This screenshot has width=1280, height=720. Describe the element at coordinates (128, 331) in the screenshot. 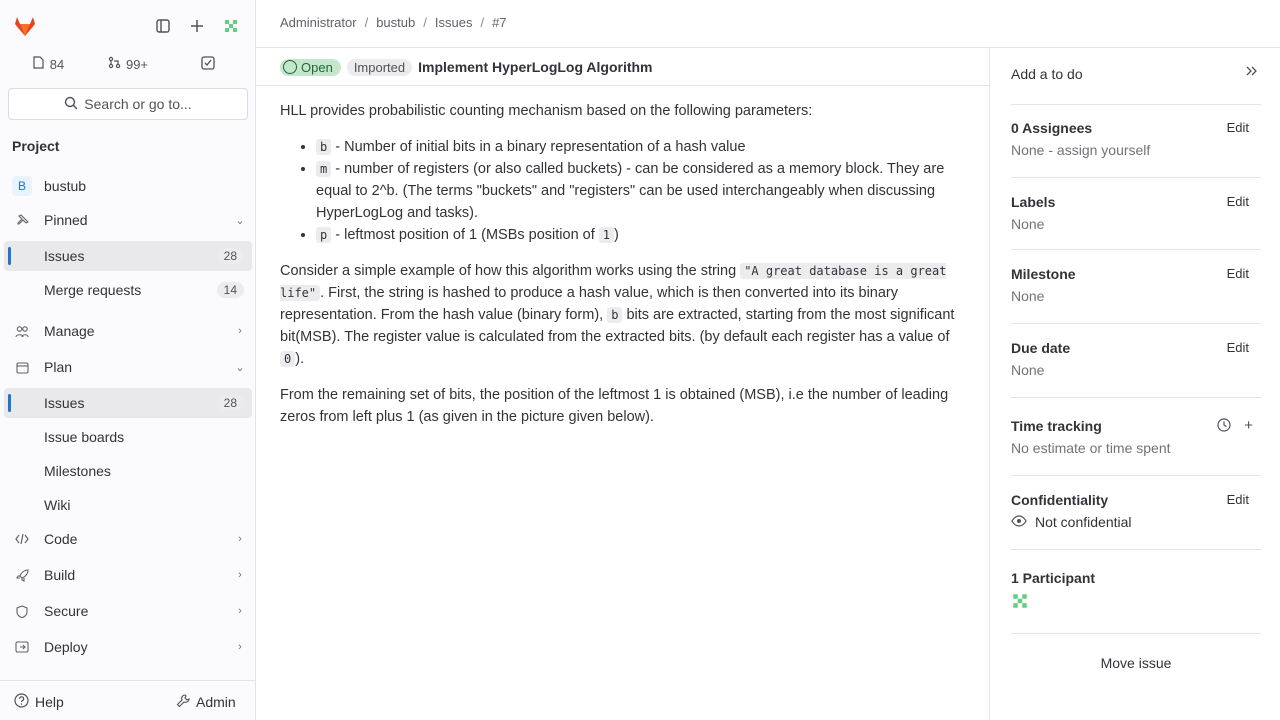

I see `sidebar-item-manage: Manage ›` at that location.